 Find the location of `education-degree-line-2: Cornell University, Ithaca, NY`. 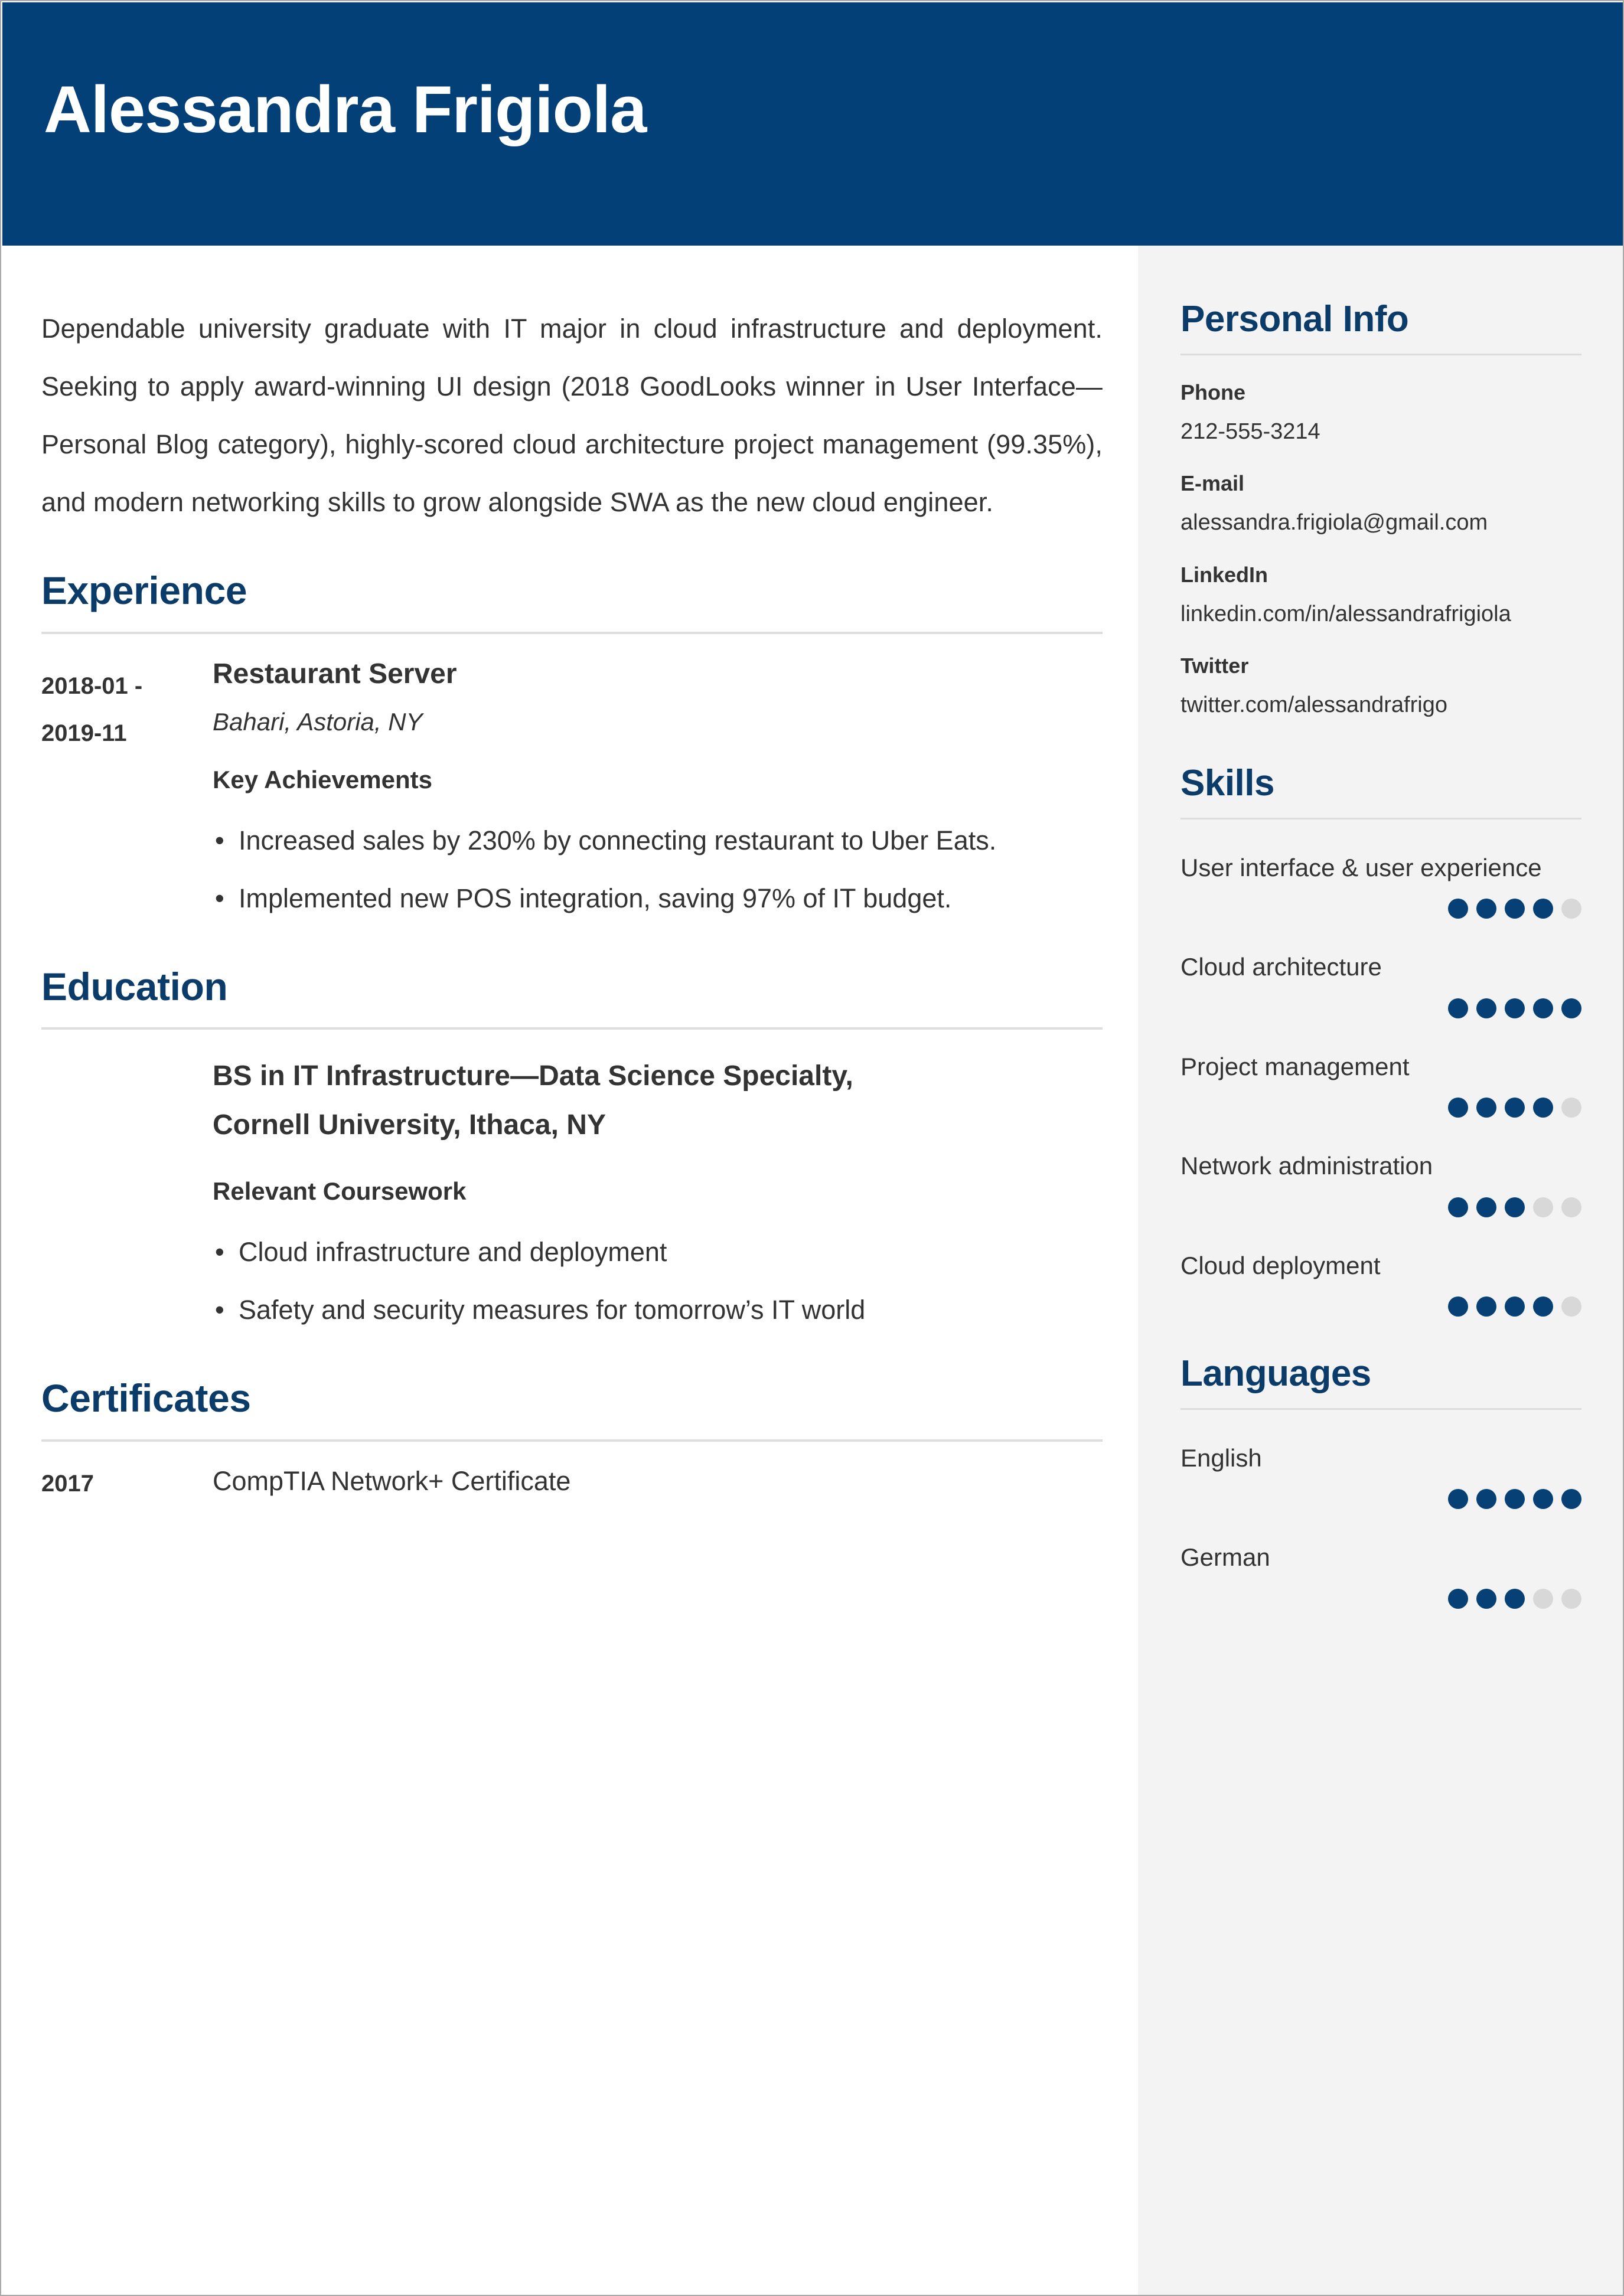

education-degree-line-2: Cornell University, Ithaca, NY is located at coordinates (410, 1125).